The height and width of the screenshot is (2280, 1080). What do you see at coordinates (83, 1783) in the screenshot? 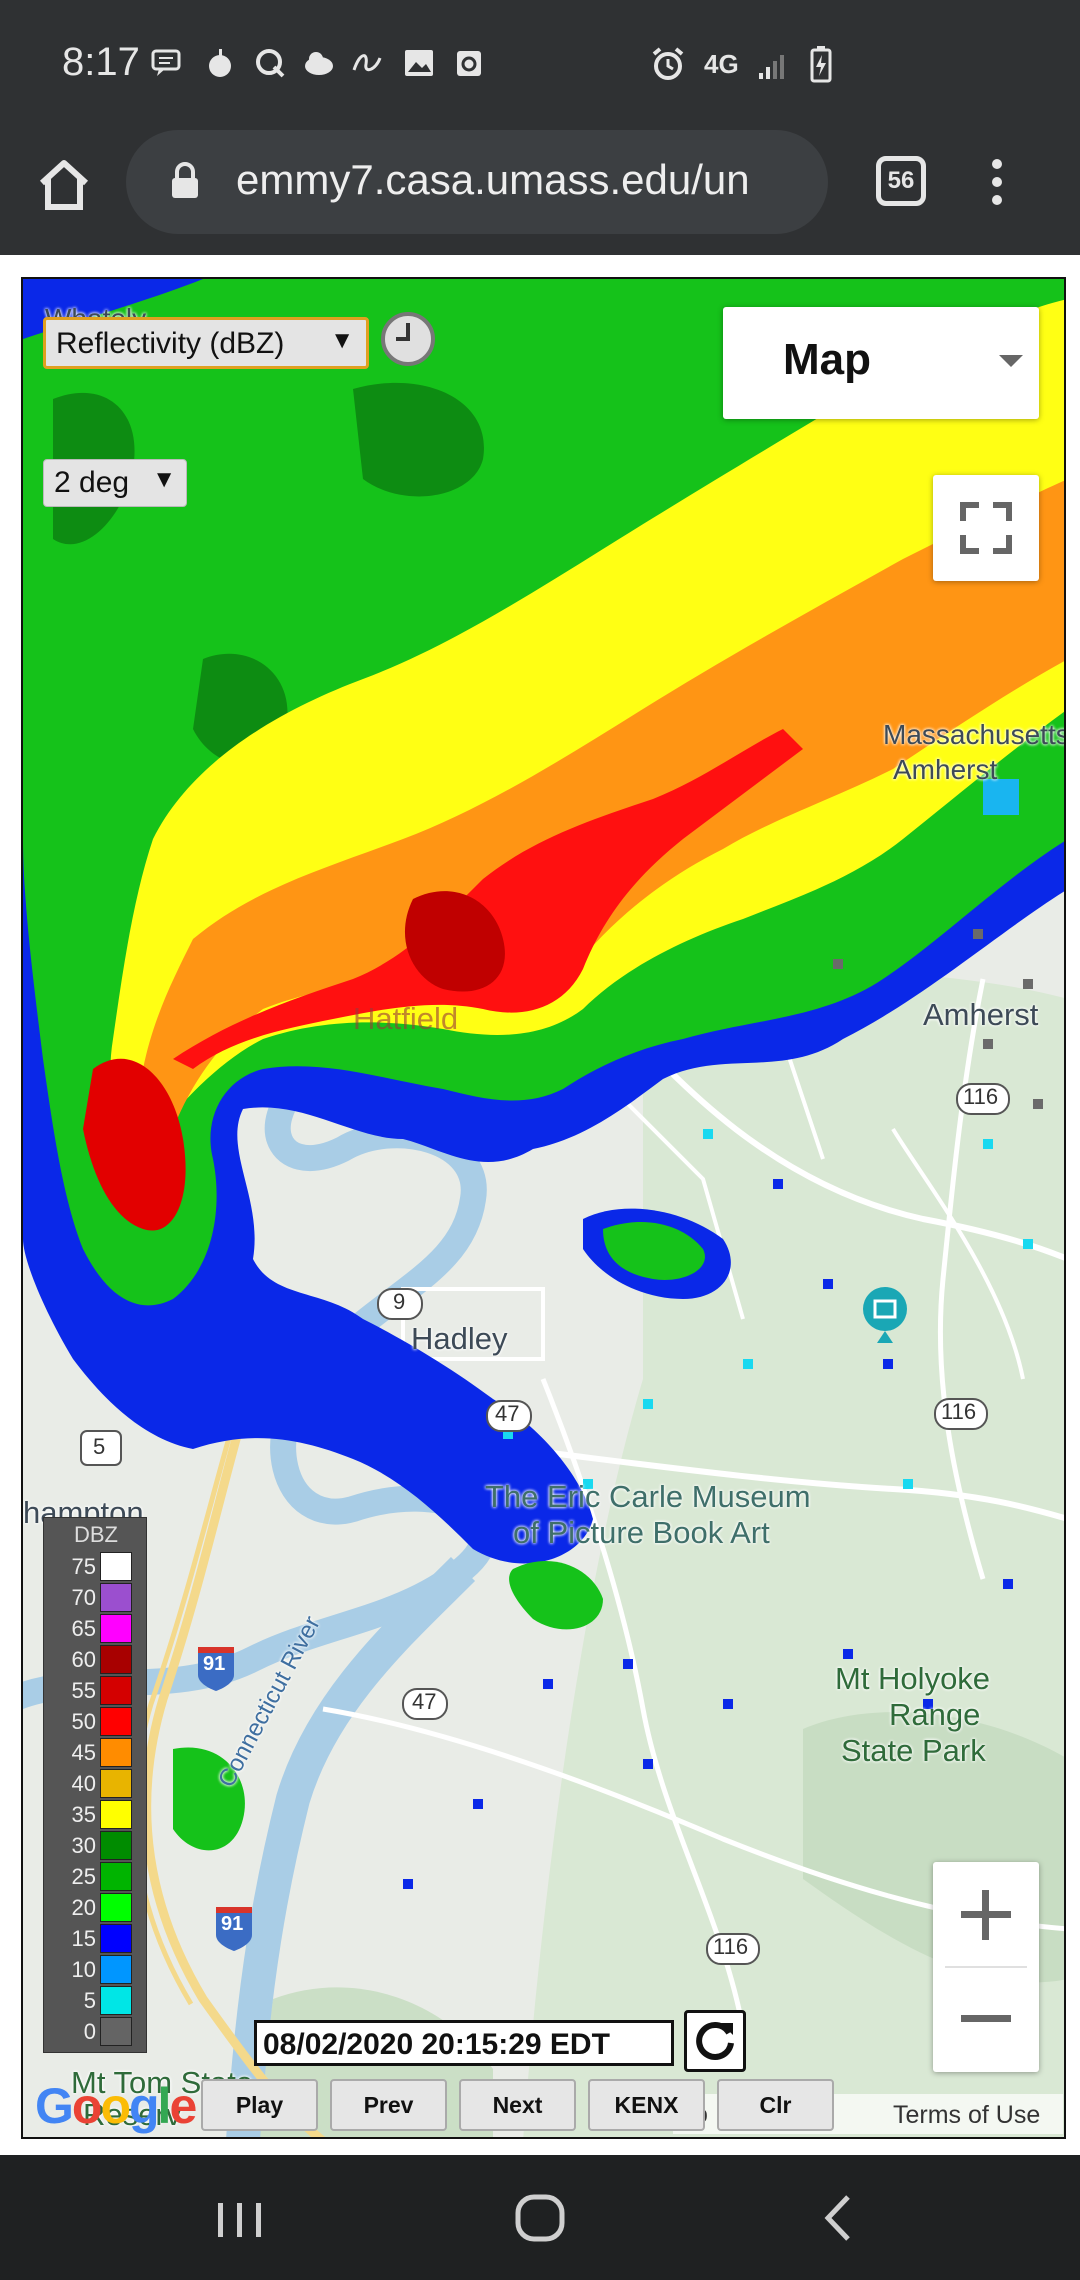
I see `legend-value: 40` at bounding box center [83, 1783].